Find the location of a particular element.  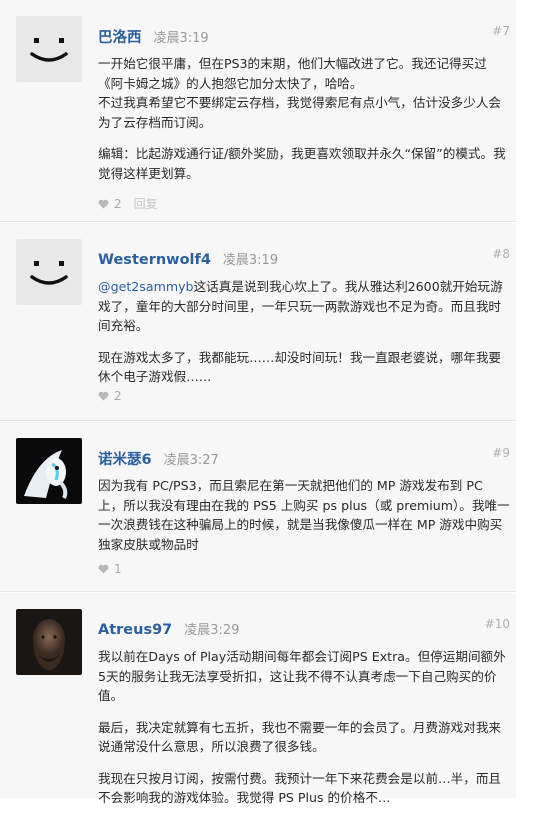

username: 诺米瑟6 is located at coordinates (125, 458).